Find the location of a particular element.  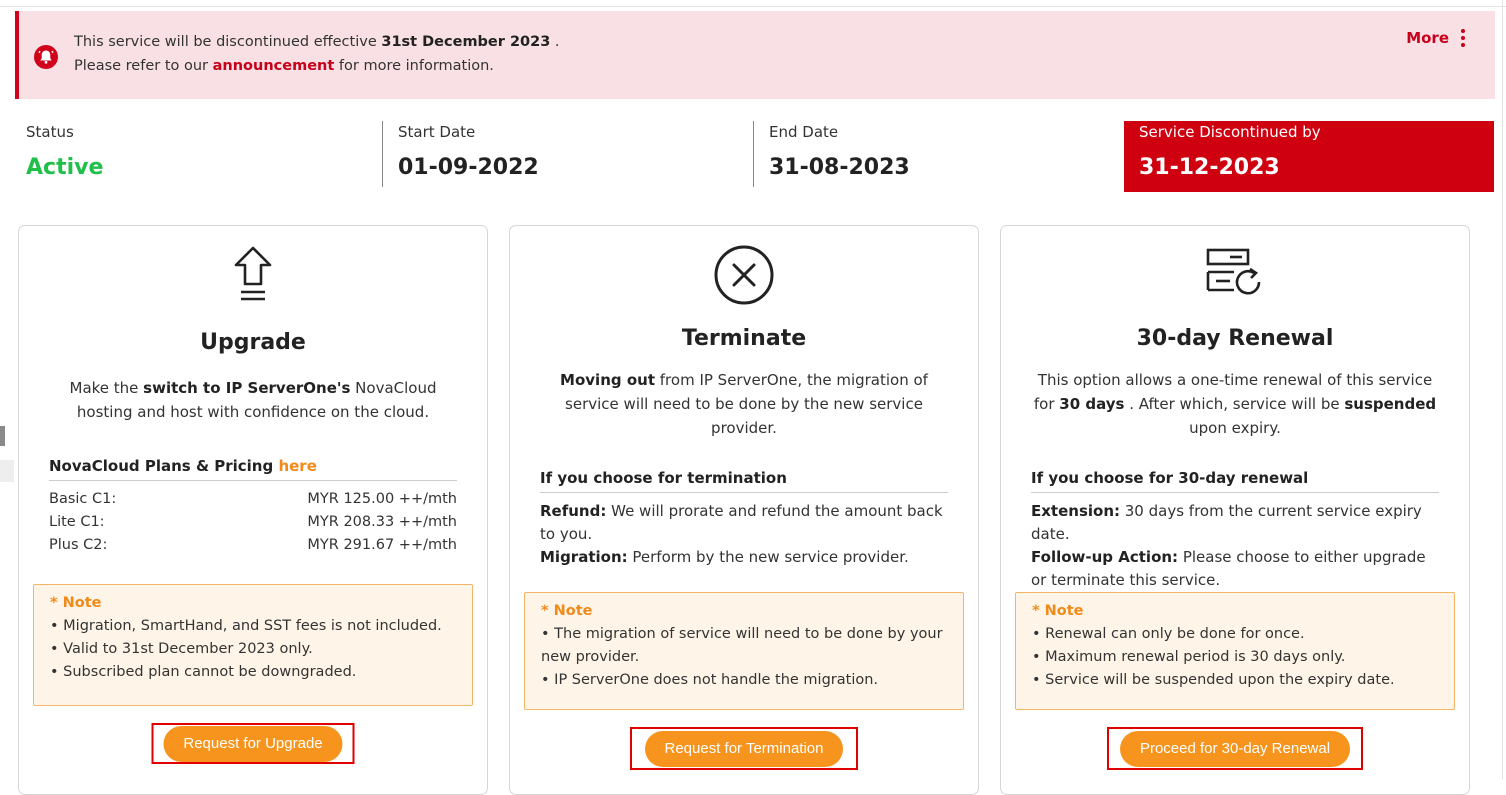

pricing-row: Lite C1: MYR 208.33 ++/mth is located at coordinates (253, 522).